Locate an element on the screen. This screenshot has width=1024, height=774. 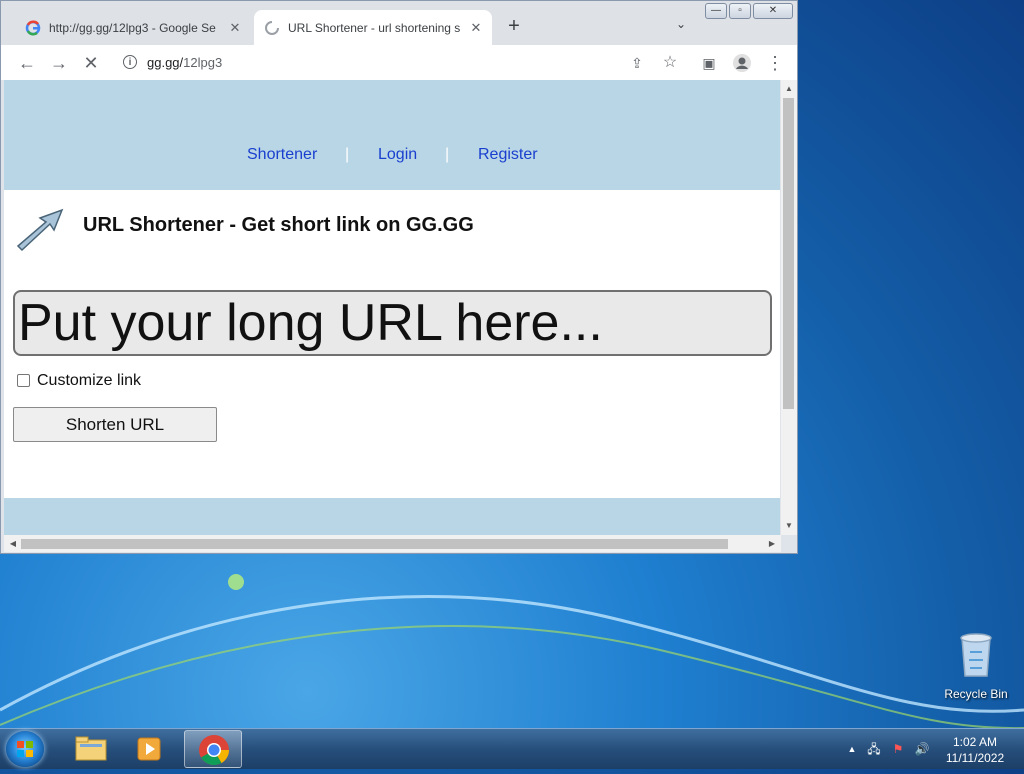
tab-url-shortener: URL Shortener - url shortening s ✕ is located at coordinates (373, 27).